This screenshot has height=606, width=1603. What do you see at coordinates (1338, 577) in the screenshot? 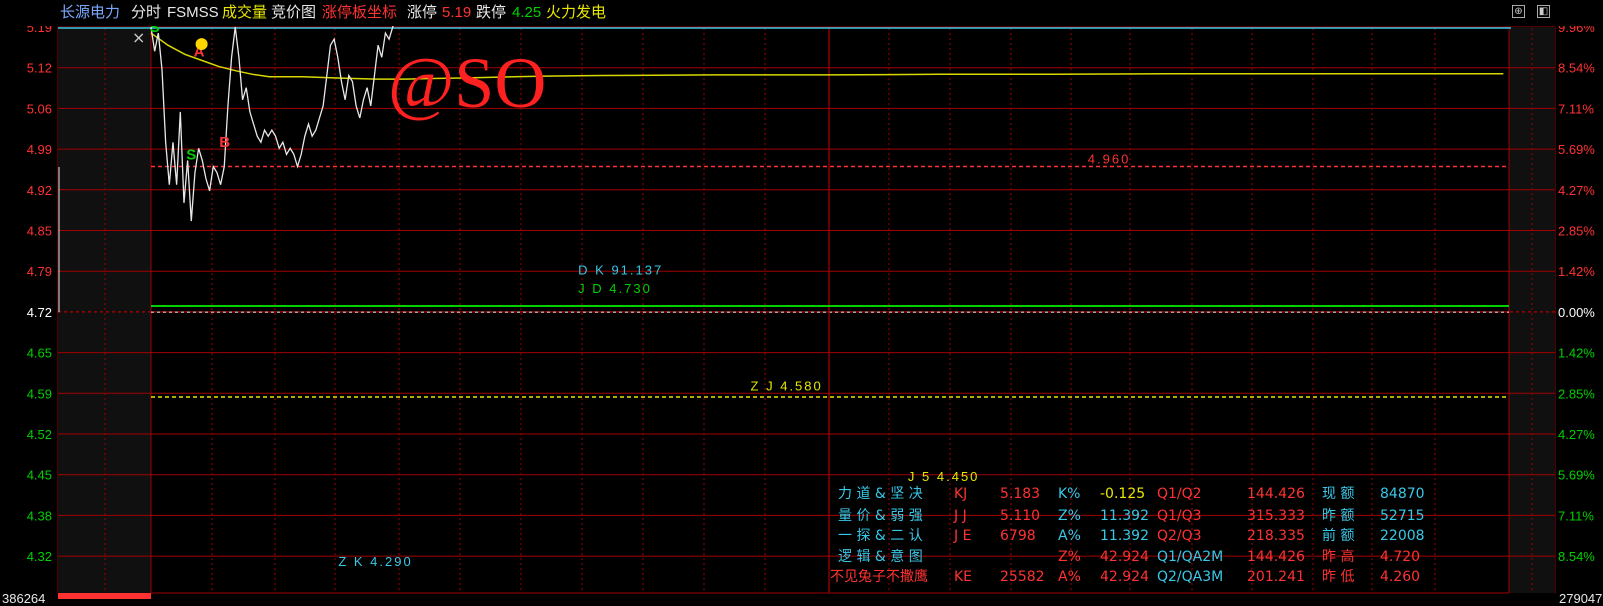
I see `info-panel-cell: 昨 低` at bounding box center [1338, 577].